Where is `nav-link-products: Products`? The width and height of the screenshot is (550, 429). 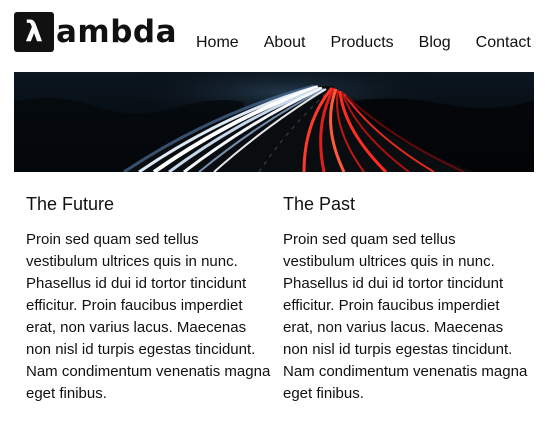 nav-link-products: Products is located at coordinates (362, 43).